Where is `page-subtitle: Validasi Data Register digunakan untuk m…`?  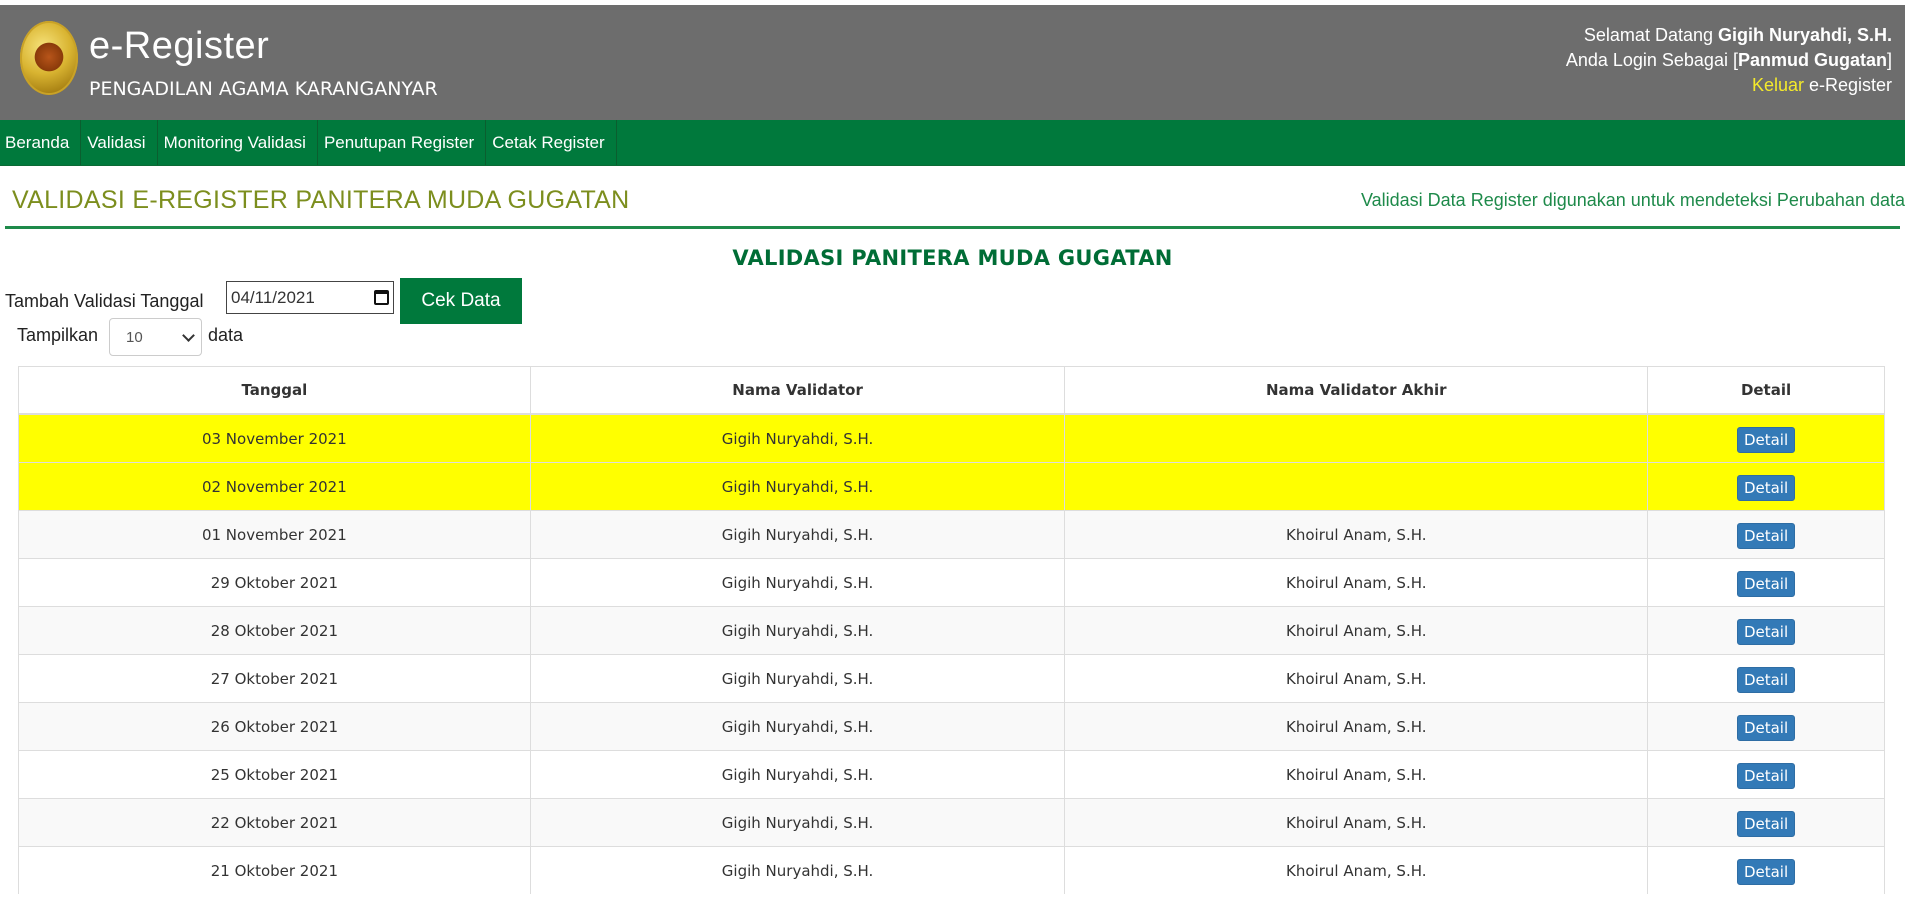
page-subtitle: Validasi Data Register digunakan untuk m… is located at coordinates (1632, 200).